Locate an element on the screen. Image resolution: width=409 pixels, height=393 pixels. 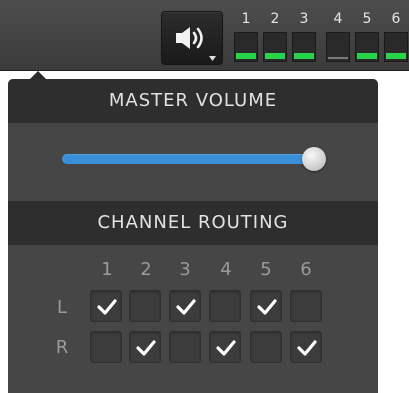
channel-meter: 6 is located at coordinates (396, 38).